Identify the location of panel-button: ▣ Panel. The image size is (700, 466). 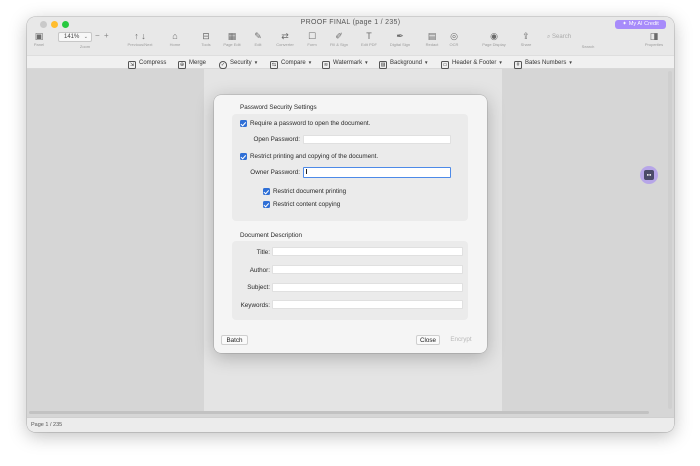
(39, 39).